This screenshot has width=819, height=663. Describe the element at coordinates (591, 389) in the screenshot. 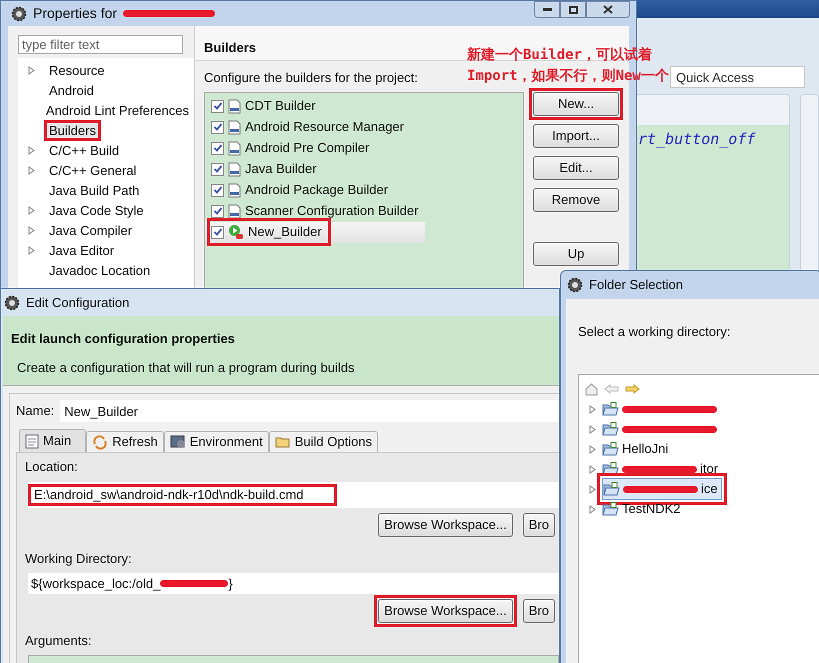

I see `home-icon` at that location.